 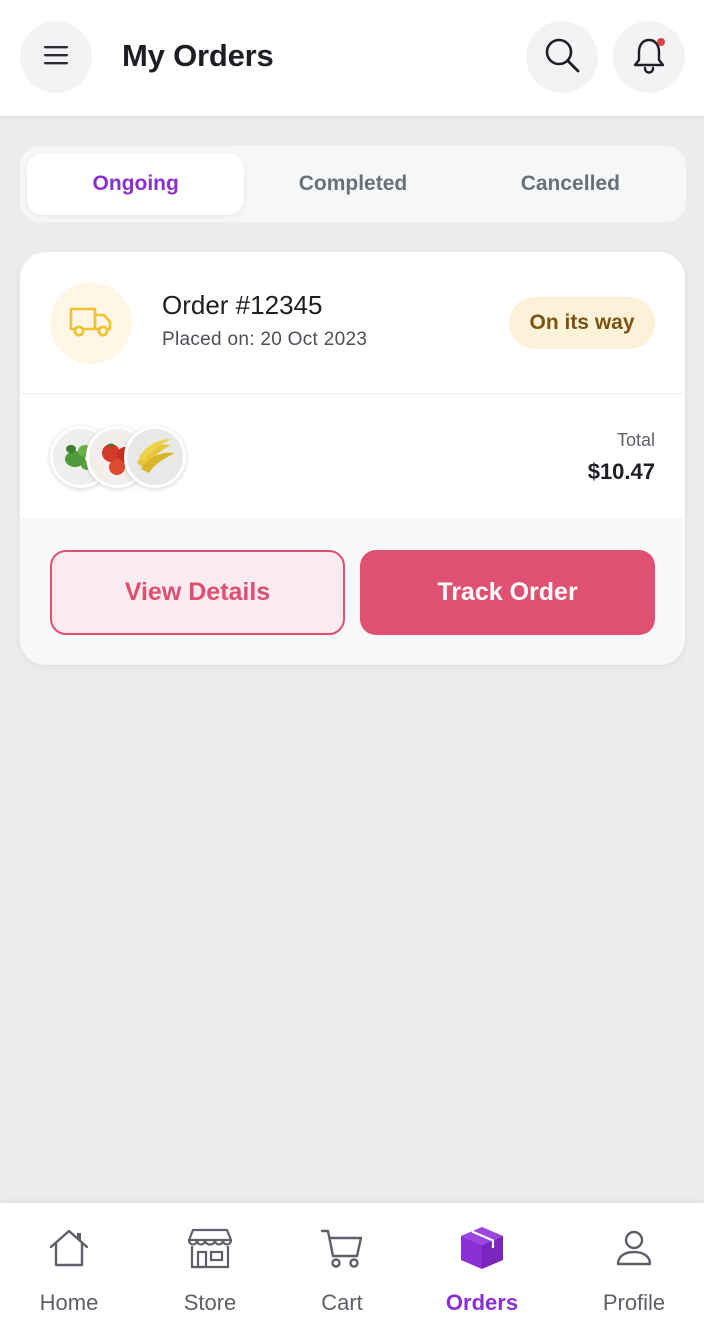 What do you see at coordinates (352, 393) in the screenshot?
I see `card-divider` at bounding box center [352, 393].